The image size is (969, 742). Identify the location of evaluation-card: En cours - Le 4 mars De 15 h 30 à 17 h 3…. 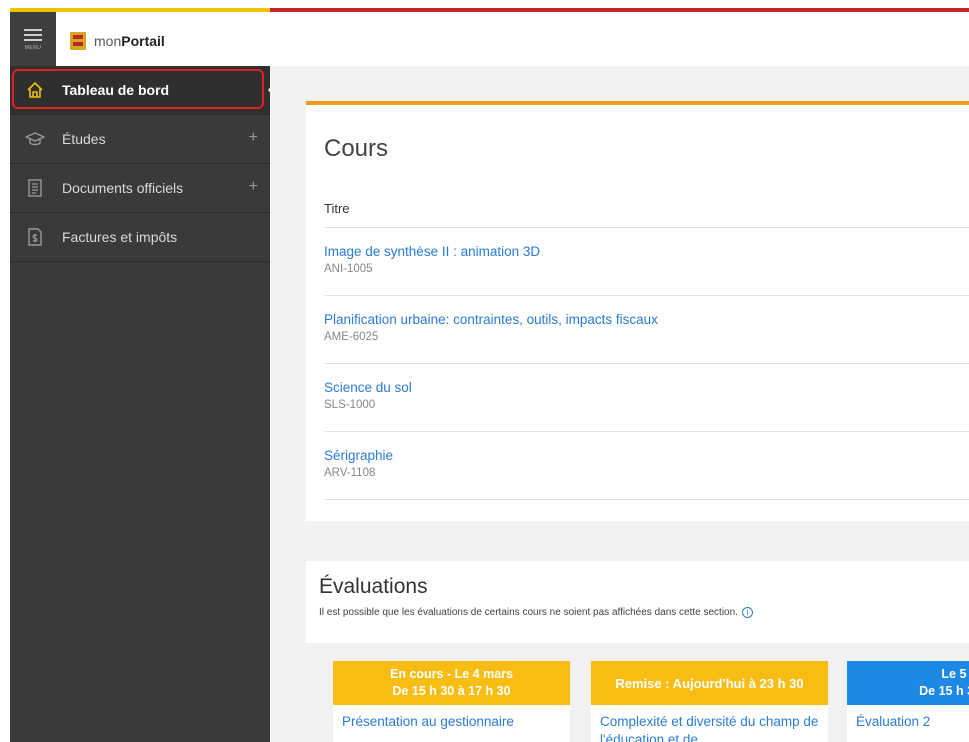
(451, 701).